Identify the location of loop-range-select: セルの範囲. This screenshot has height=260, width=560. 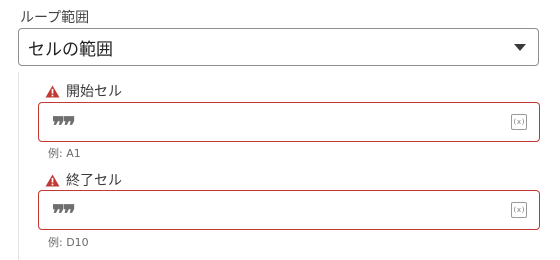
(278, 47).